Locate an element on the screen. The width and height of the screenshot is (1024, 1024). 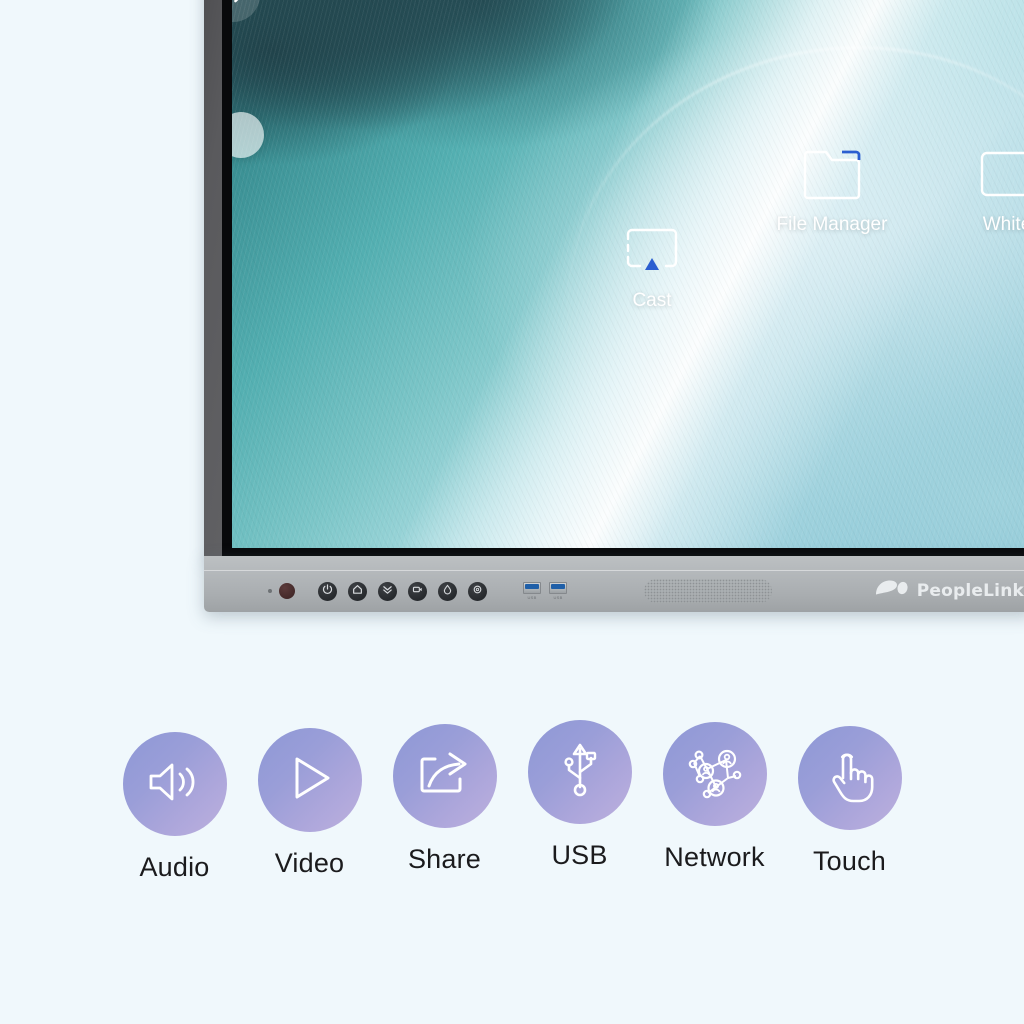
cast-icon is located at coordinates (652, 244).